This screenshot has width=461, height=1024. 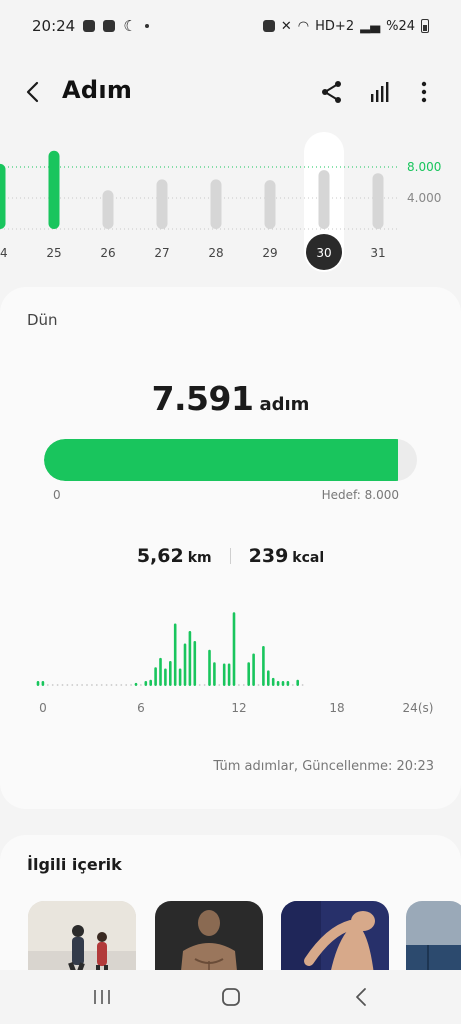 What do you see at coordinates (286, 26) in the screenshot?
I see `mute-icon: ✕` at bounding box center [286, 26].